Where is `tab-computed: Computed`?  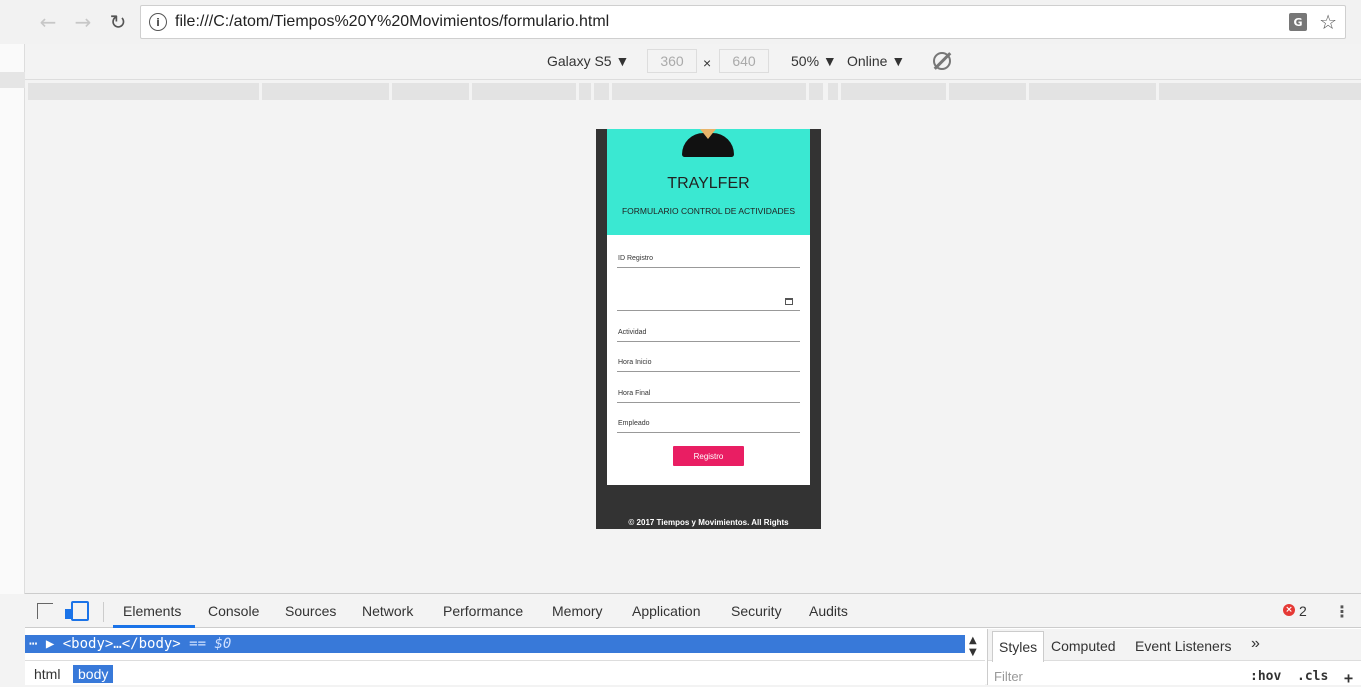
tab-computed: Computed is located at coordinates (1083, 646).